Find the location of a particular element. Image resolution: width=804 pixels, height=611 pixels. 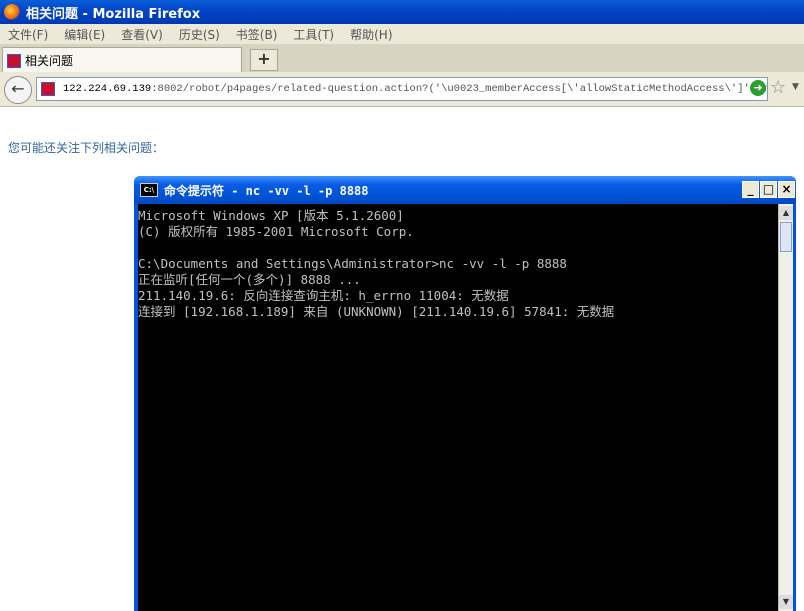

site-favicon-icon is located at coordinates (14, 60).